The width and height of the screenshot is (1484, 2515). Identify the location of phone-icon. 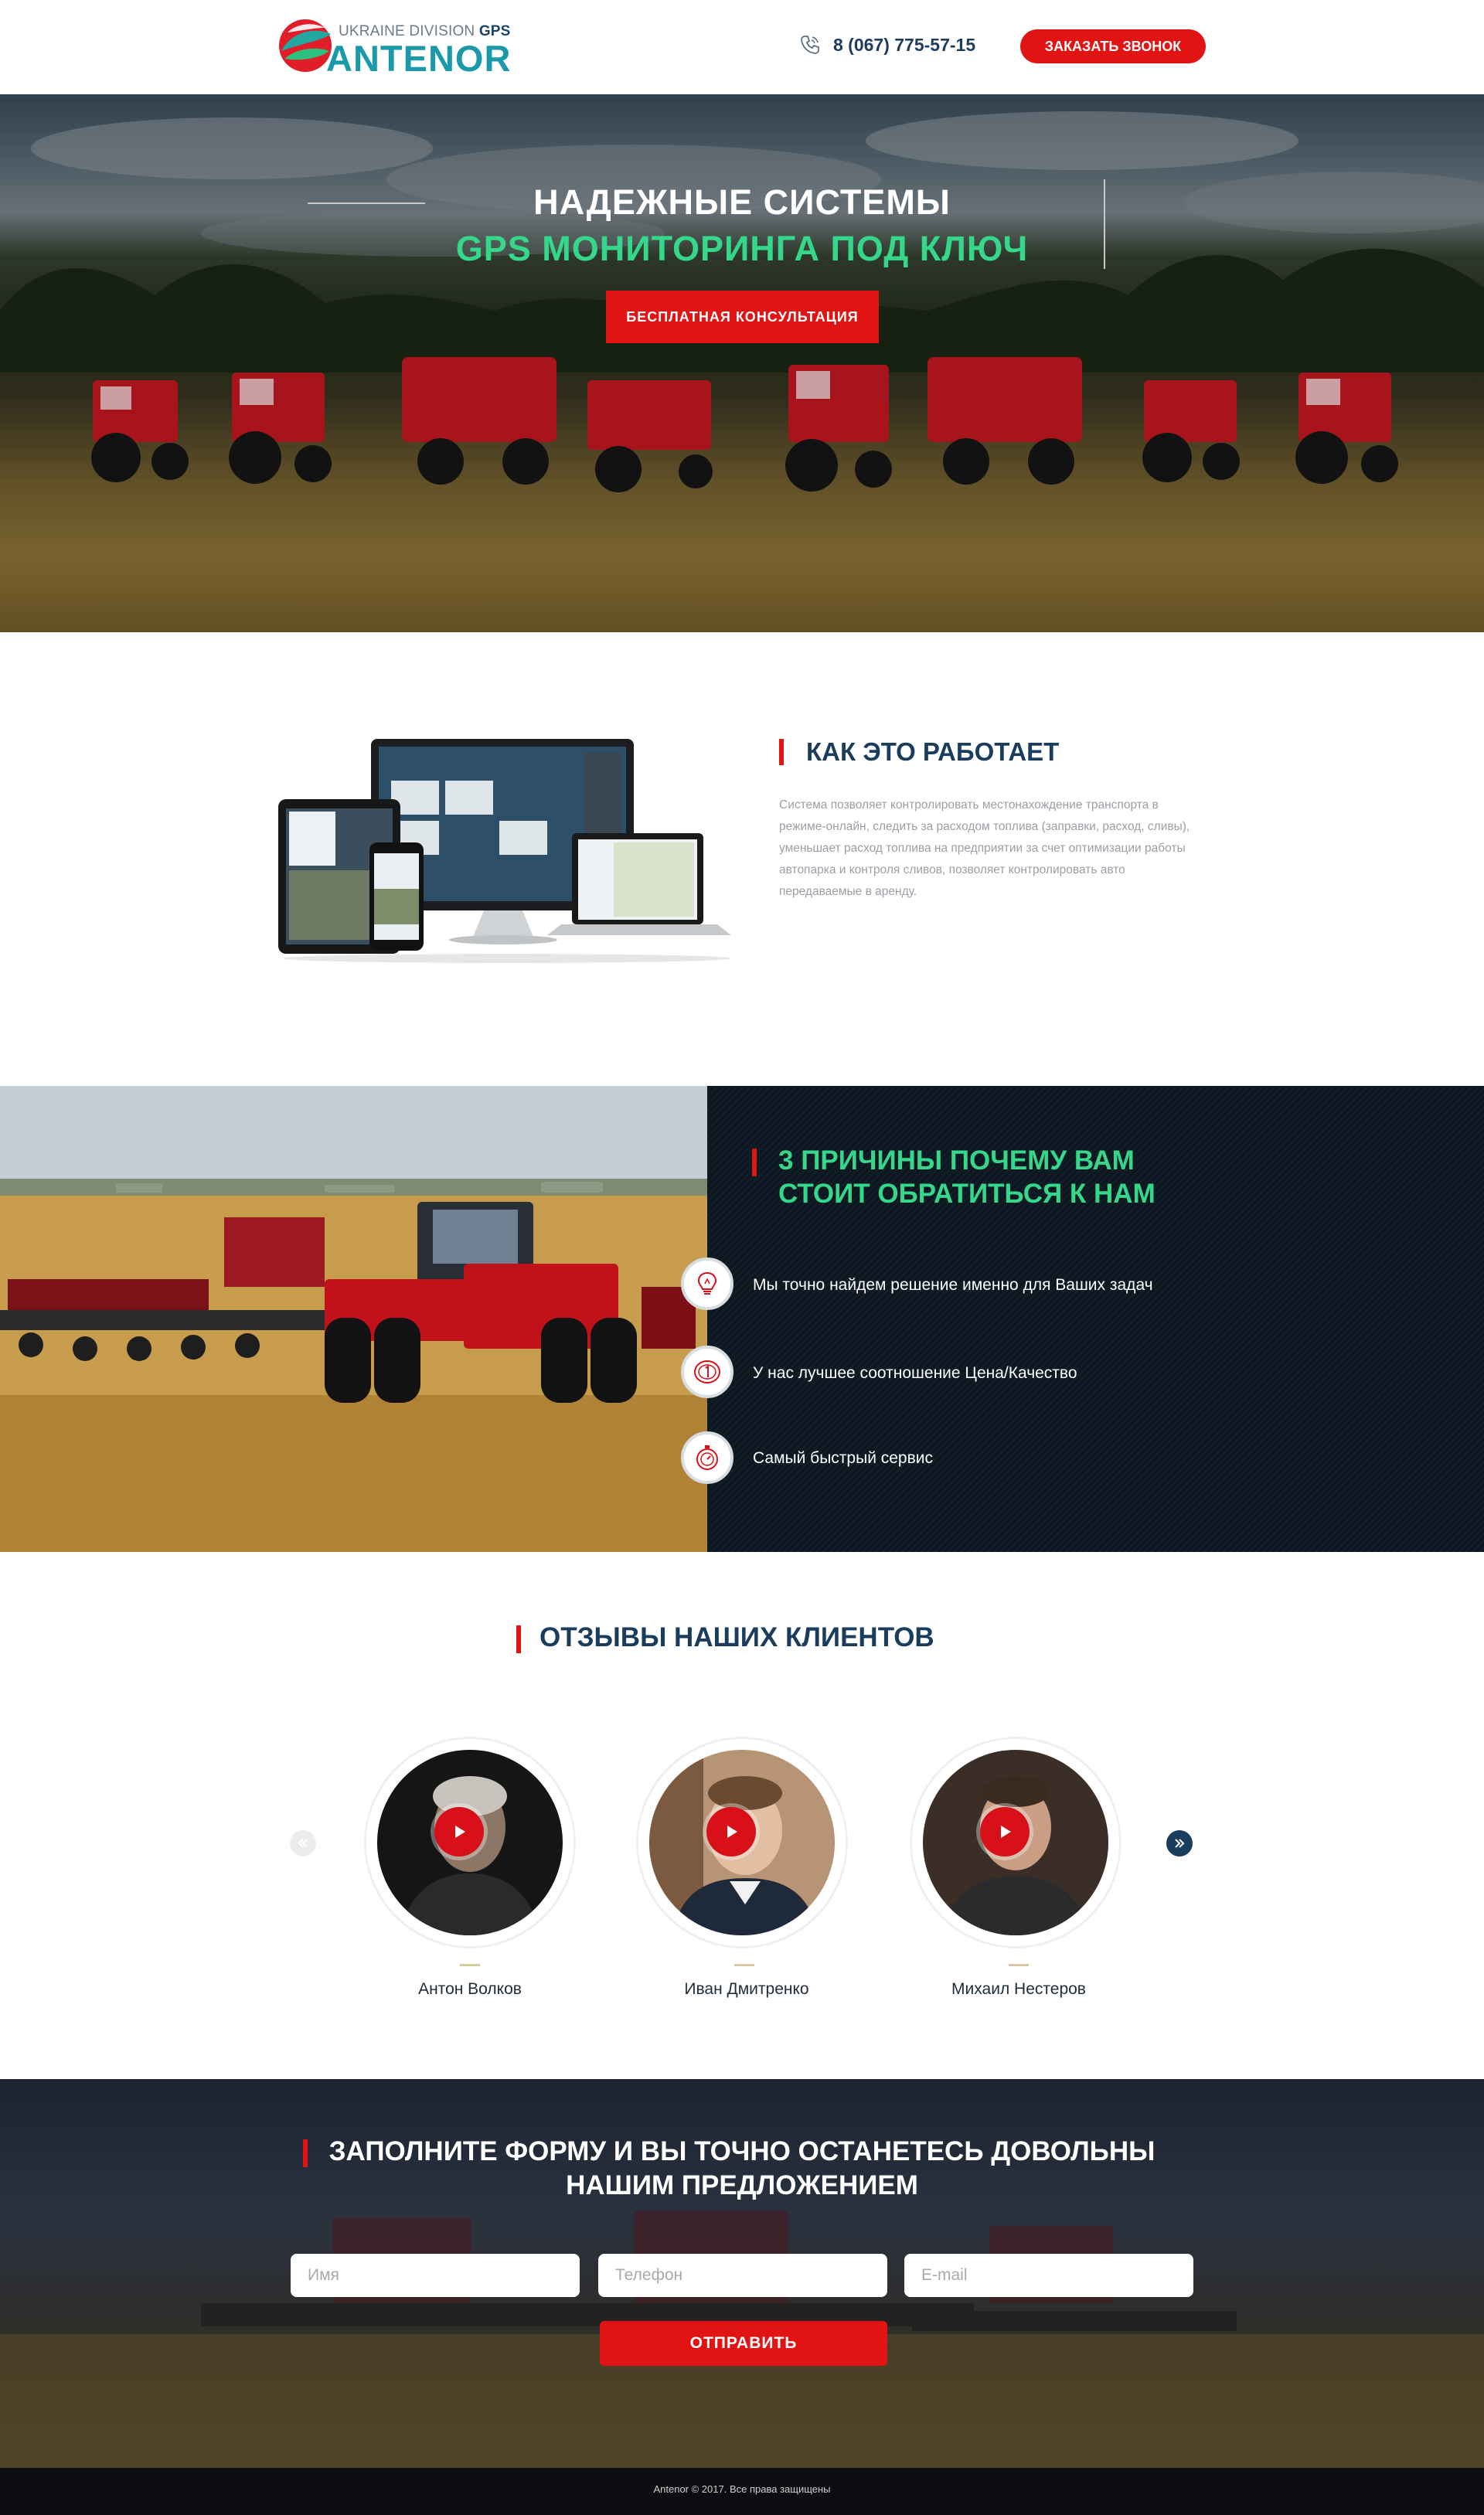
(810, 45).